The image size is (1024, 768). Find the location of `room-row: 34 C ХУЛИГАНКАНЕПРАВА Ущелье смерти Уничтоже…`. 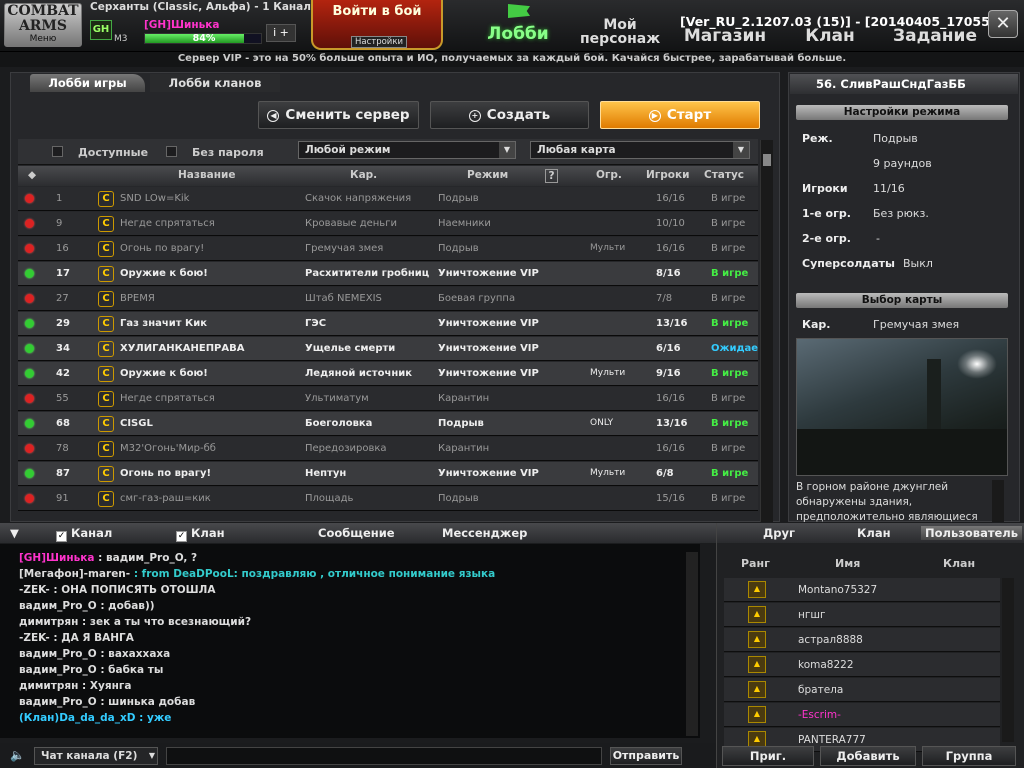

room-row: 34 C ХУЛИГАНКАНЕПРАВА Ущелье смерти Уничтоже… is located at coordinates (388, 349).